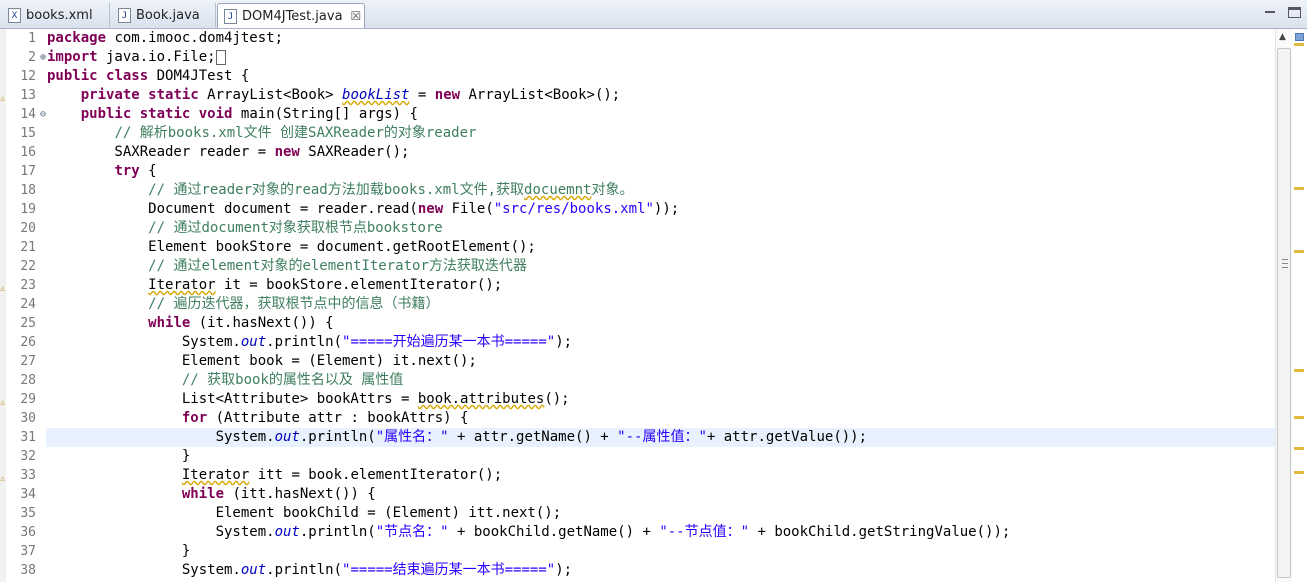 This screenshot has height=582, width=1307. What do you see at coordinates (661, 171) in the screenshot?
I see `code-line: try {` at bounding box center [661, 171].